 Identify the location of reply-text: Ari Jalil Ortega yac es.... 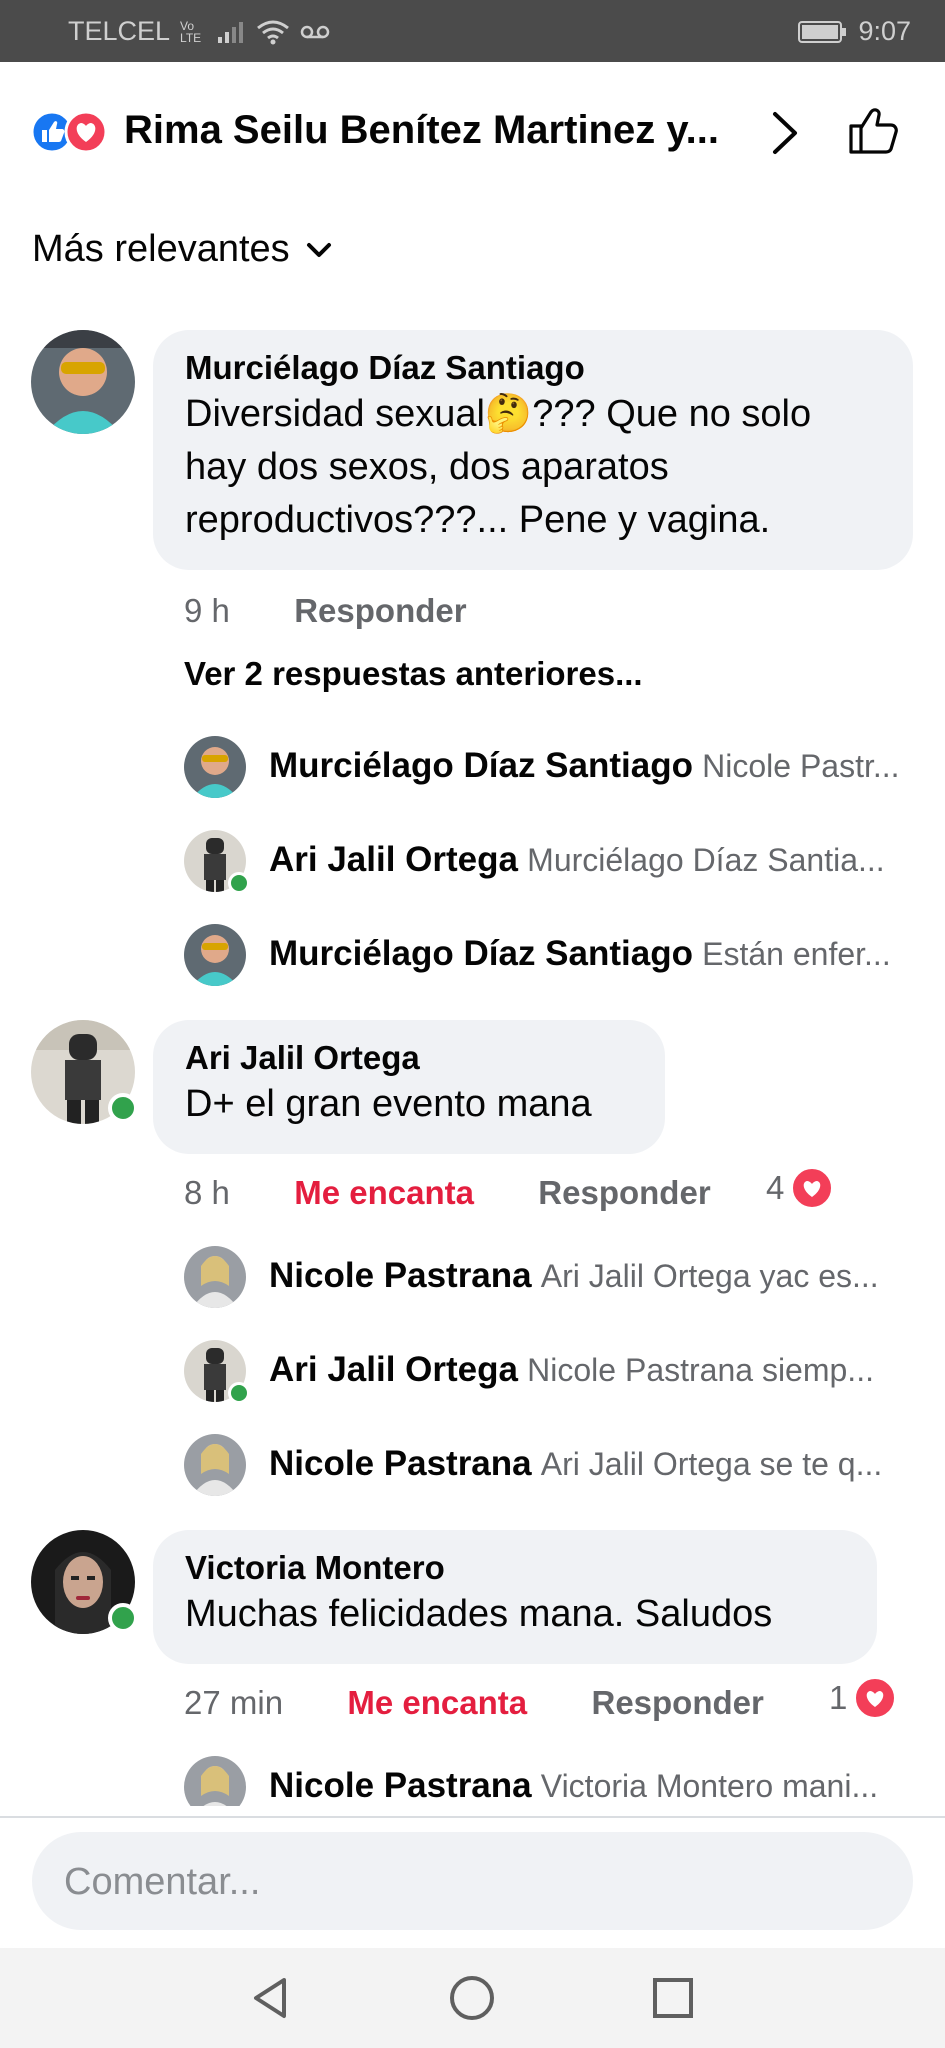
(709, 1276).